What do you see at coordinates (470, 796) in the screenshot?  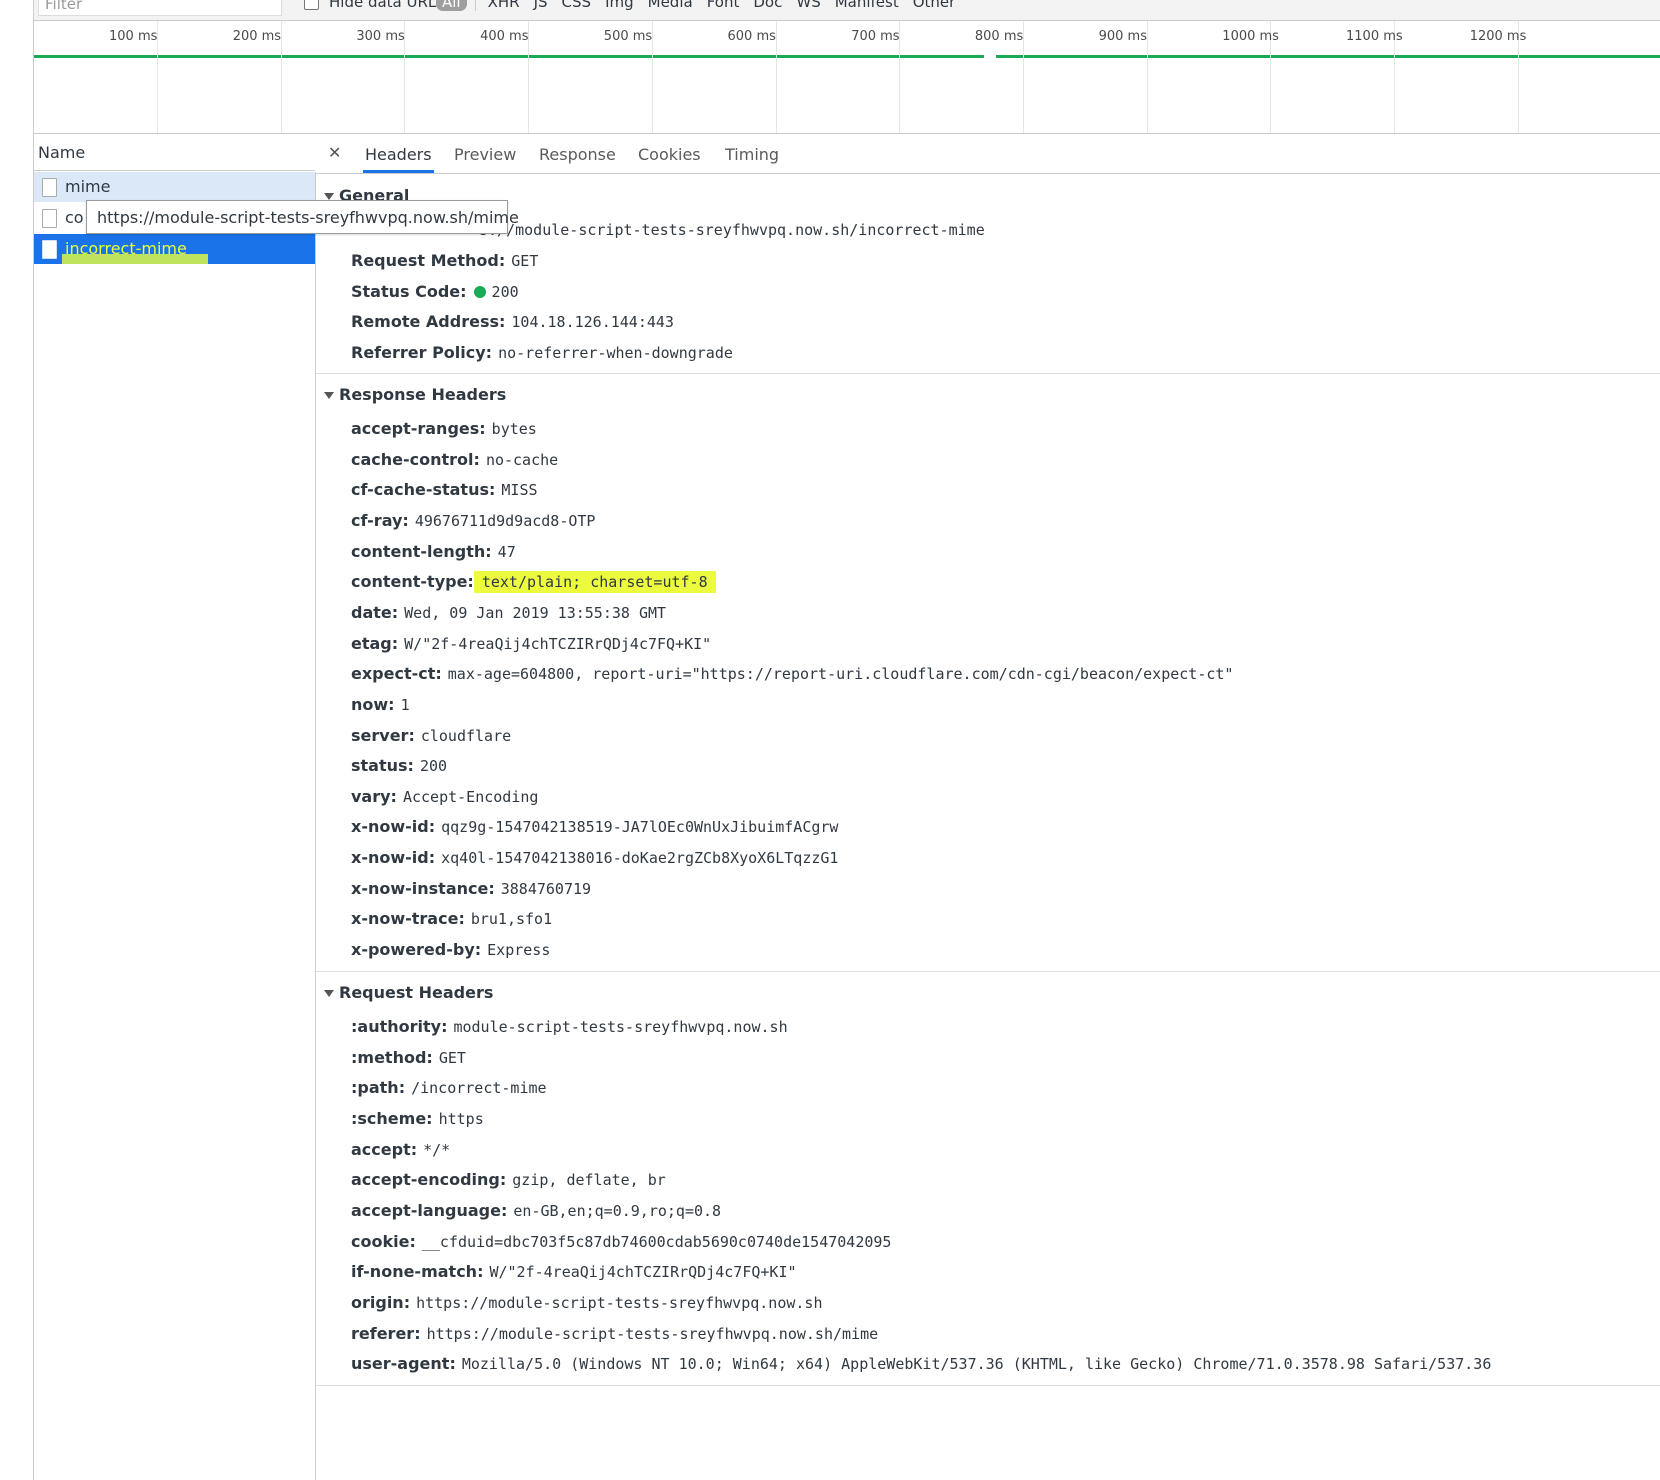 I see `header-value: Accept-Encoding` at bounding box center [470, 796].